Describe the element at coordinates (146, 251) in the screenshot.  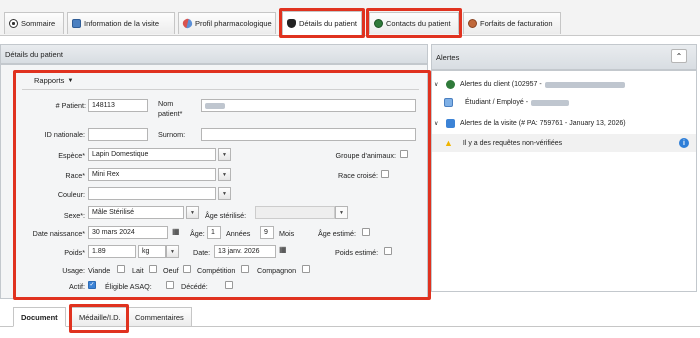
I see `unit-value: kg` at that location.